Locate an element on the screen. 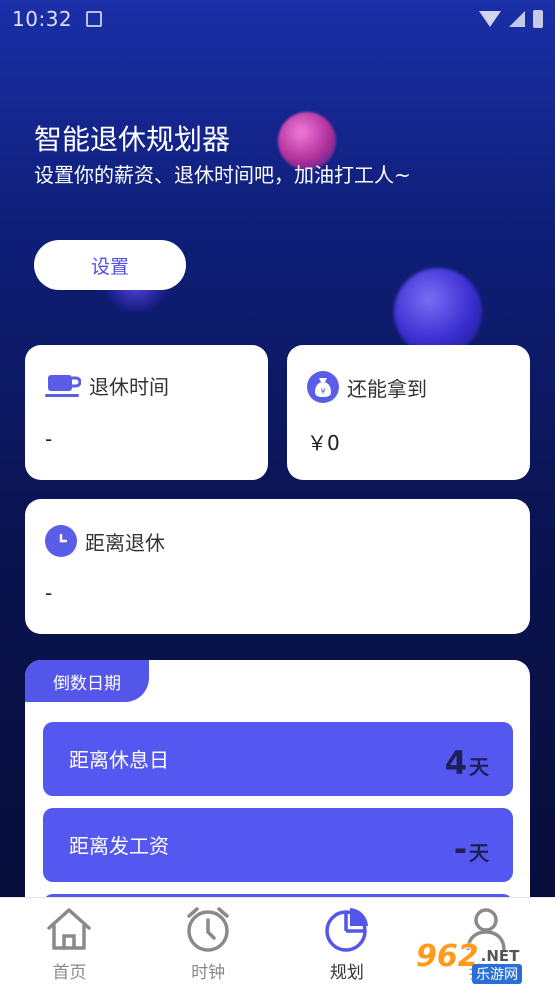 The width and height of the screenshot is (555, 986). watermark-logo: 962 .NET 乐游网 is located at coordinates (485, 956).